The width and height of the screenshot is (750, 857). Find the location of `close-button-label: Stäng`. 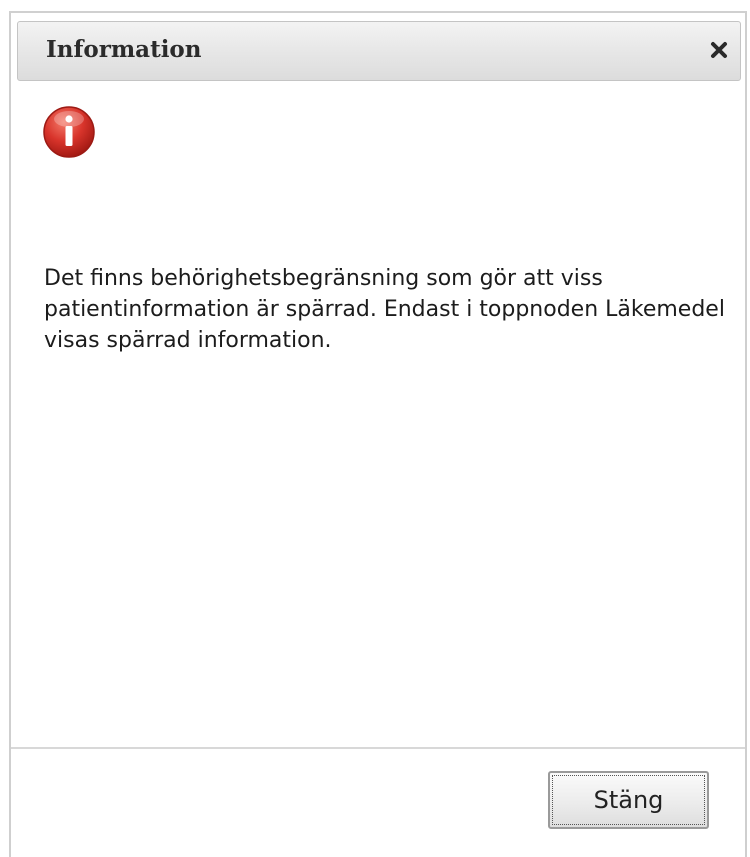

close-button-label: Stäng is located at coordinates (628, 800).